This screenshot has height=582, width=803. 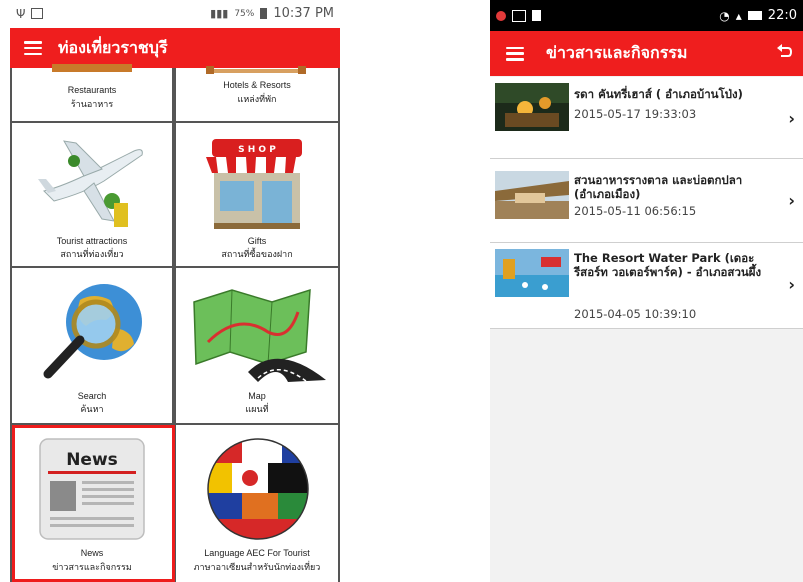 What do you see at coordinates (501, 15) in the screenshot?
I see `notification-icon` at bounding box center [501, 15].